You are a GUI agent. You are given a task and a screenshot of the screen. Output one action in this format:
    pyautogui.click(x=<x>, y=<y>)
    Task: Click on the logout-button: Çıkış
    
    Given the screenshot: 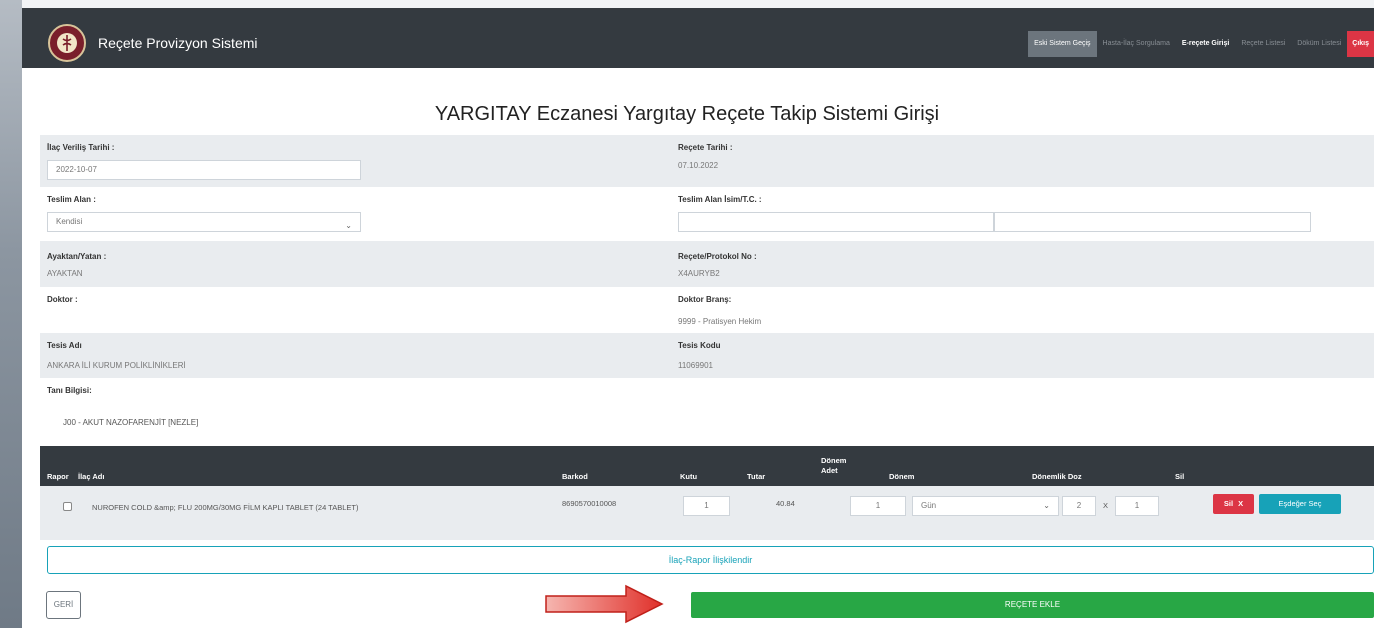 What is the action you would take?
    pyautogui.click(x=1360, y=44)
    